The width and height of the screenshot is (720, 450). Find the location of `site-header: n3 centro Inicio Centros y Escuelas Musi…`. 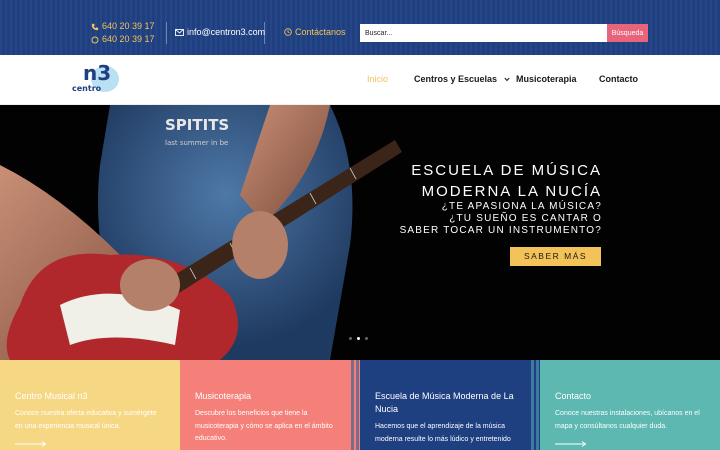

site-header: n3 centro Inicio Centros y Escuelas Musi… is located at coordinates (360, 80).